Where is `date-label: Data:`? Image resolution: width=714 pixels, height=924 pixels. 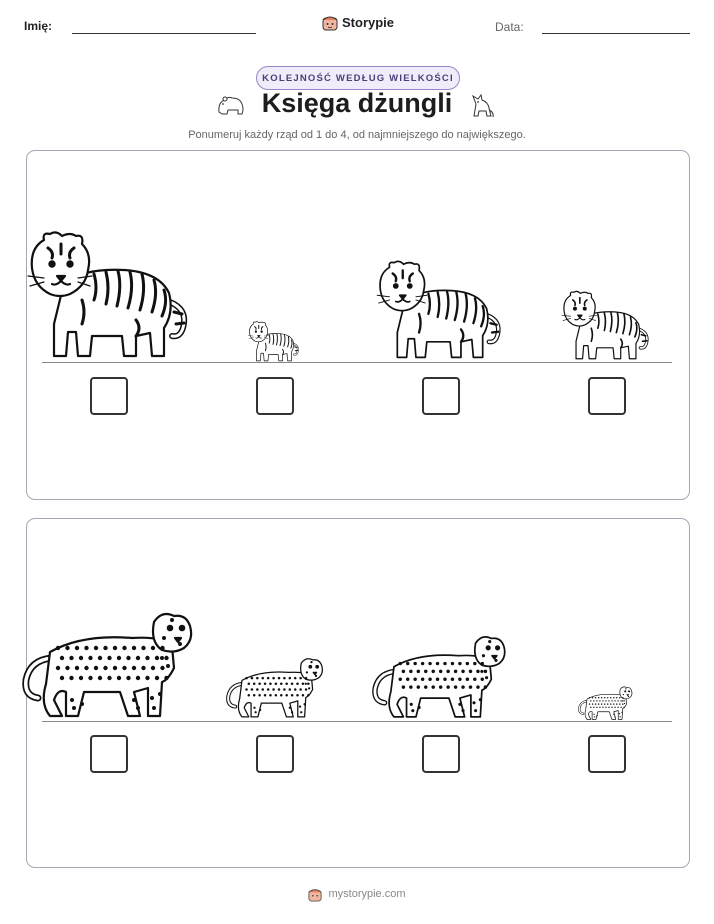
date-label: Data: is located at coordinates (509, 27).